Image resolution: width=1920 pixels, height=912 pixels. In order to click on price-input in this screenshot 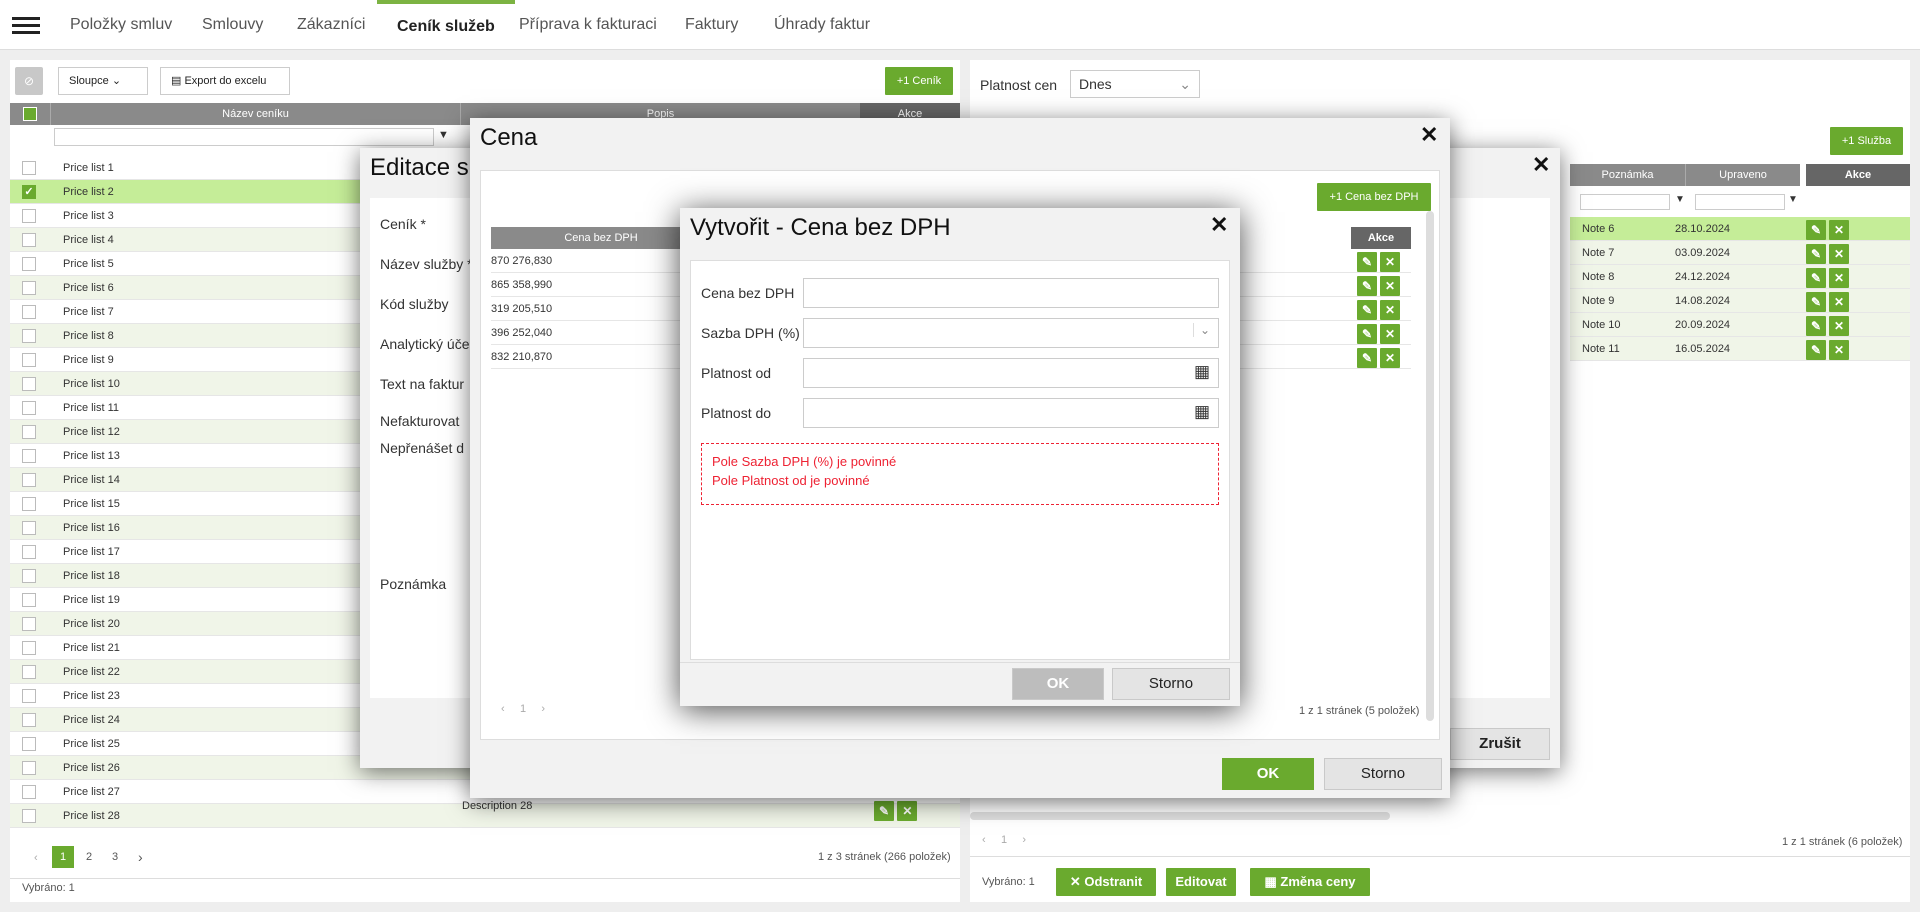, I will do `click(1011, 293)`.